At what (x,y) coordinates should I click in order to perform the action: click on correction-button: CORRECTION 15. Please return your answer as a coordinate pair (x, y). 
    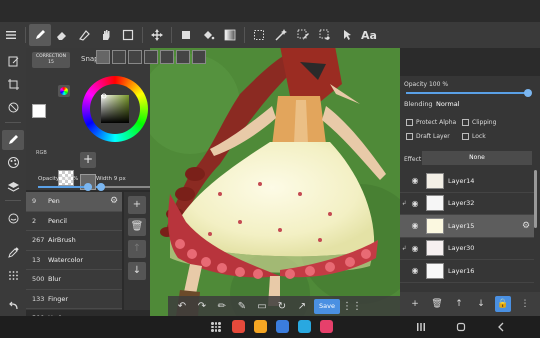
    Looking at the image, I should click on (51, 60).